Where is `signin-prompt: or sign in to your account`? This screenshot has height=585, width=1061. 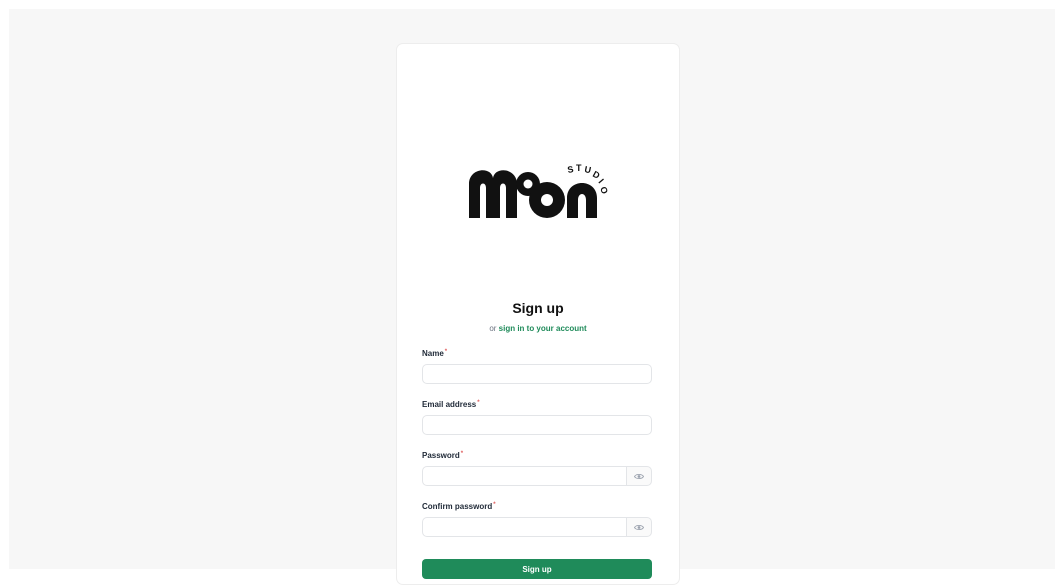
signin-prompt: or sign in to your account is located at coordinates (538, 328).